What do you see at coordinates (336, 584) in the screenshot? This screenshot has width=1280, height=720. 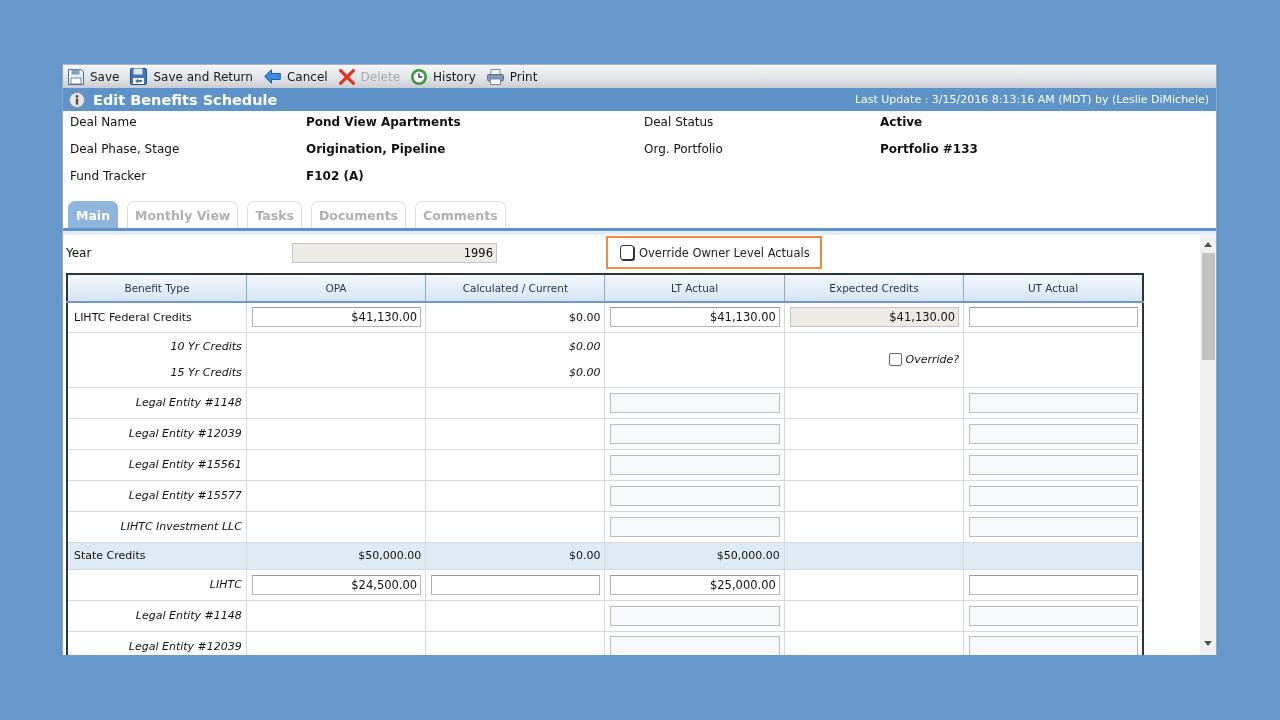 I see `amount-field: $24,500.00` at bounding box center [336, 584].